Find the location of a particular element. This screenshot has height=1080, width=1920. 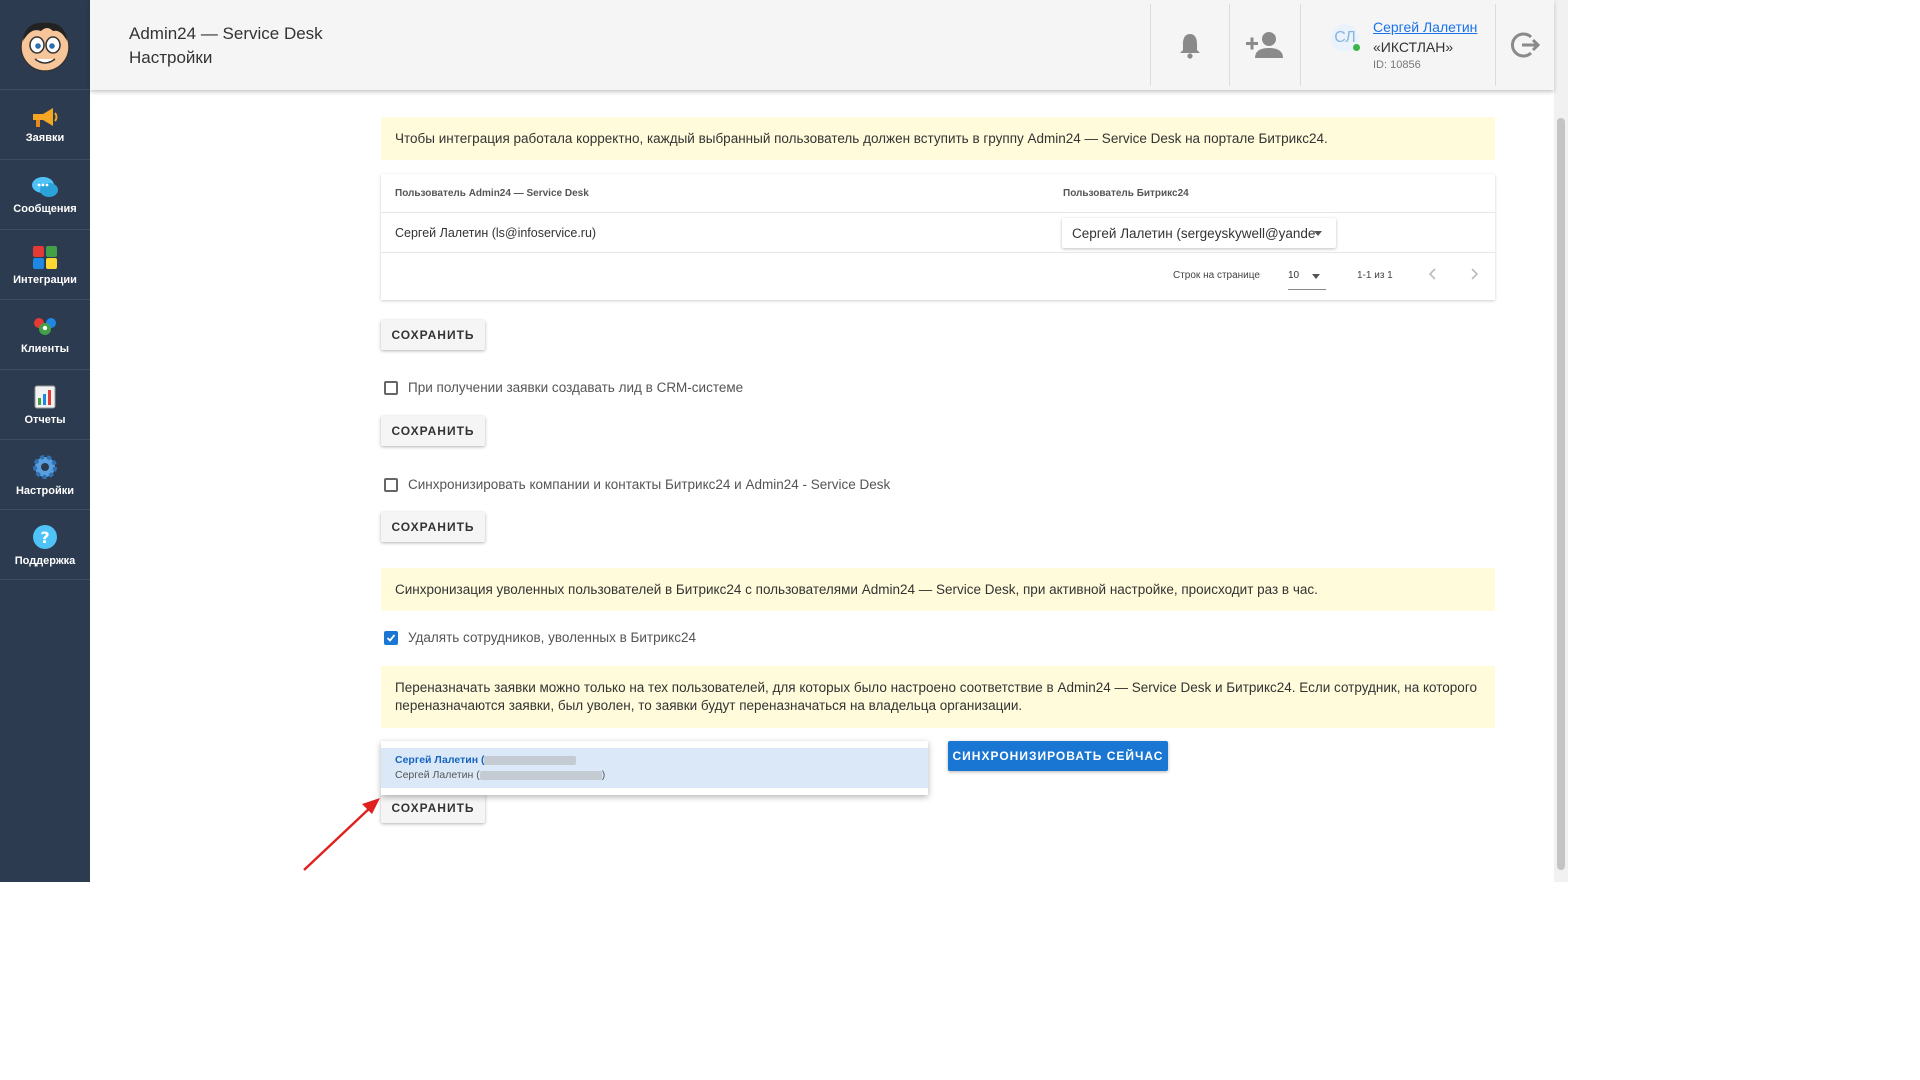

chat-bubbles-icon is located at coordinates (45, 186).